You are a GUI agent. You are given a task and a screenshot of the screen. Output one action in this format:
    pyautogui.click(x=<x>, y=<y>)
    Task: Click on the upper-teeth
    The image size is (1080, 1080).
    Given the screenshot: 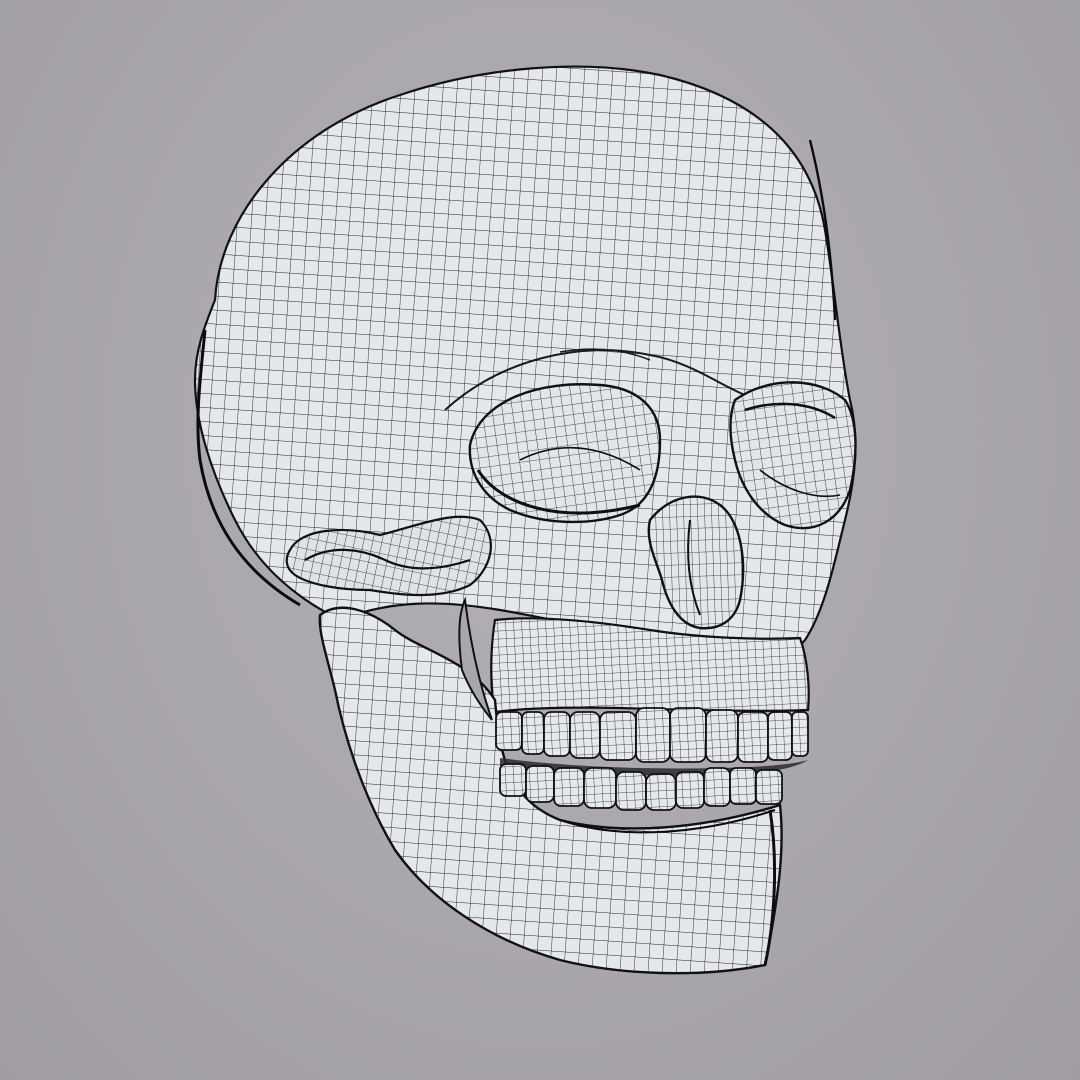 What is the action you would take?
    pyautogui.click(x=652, y=735)
    